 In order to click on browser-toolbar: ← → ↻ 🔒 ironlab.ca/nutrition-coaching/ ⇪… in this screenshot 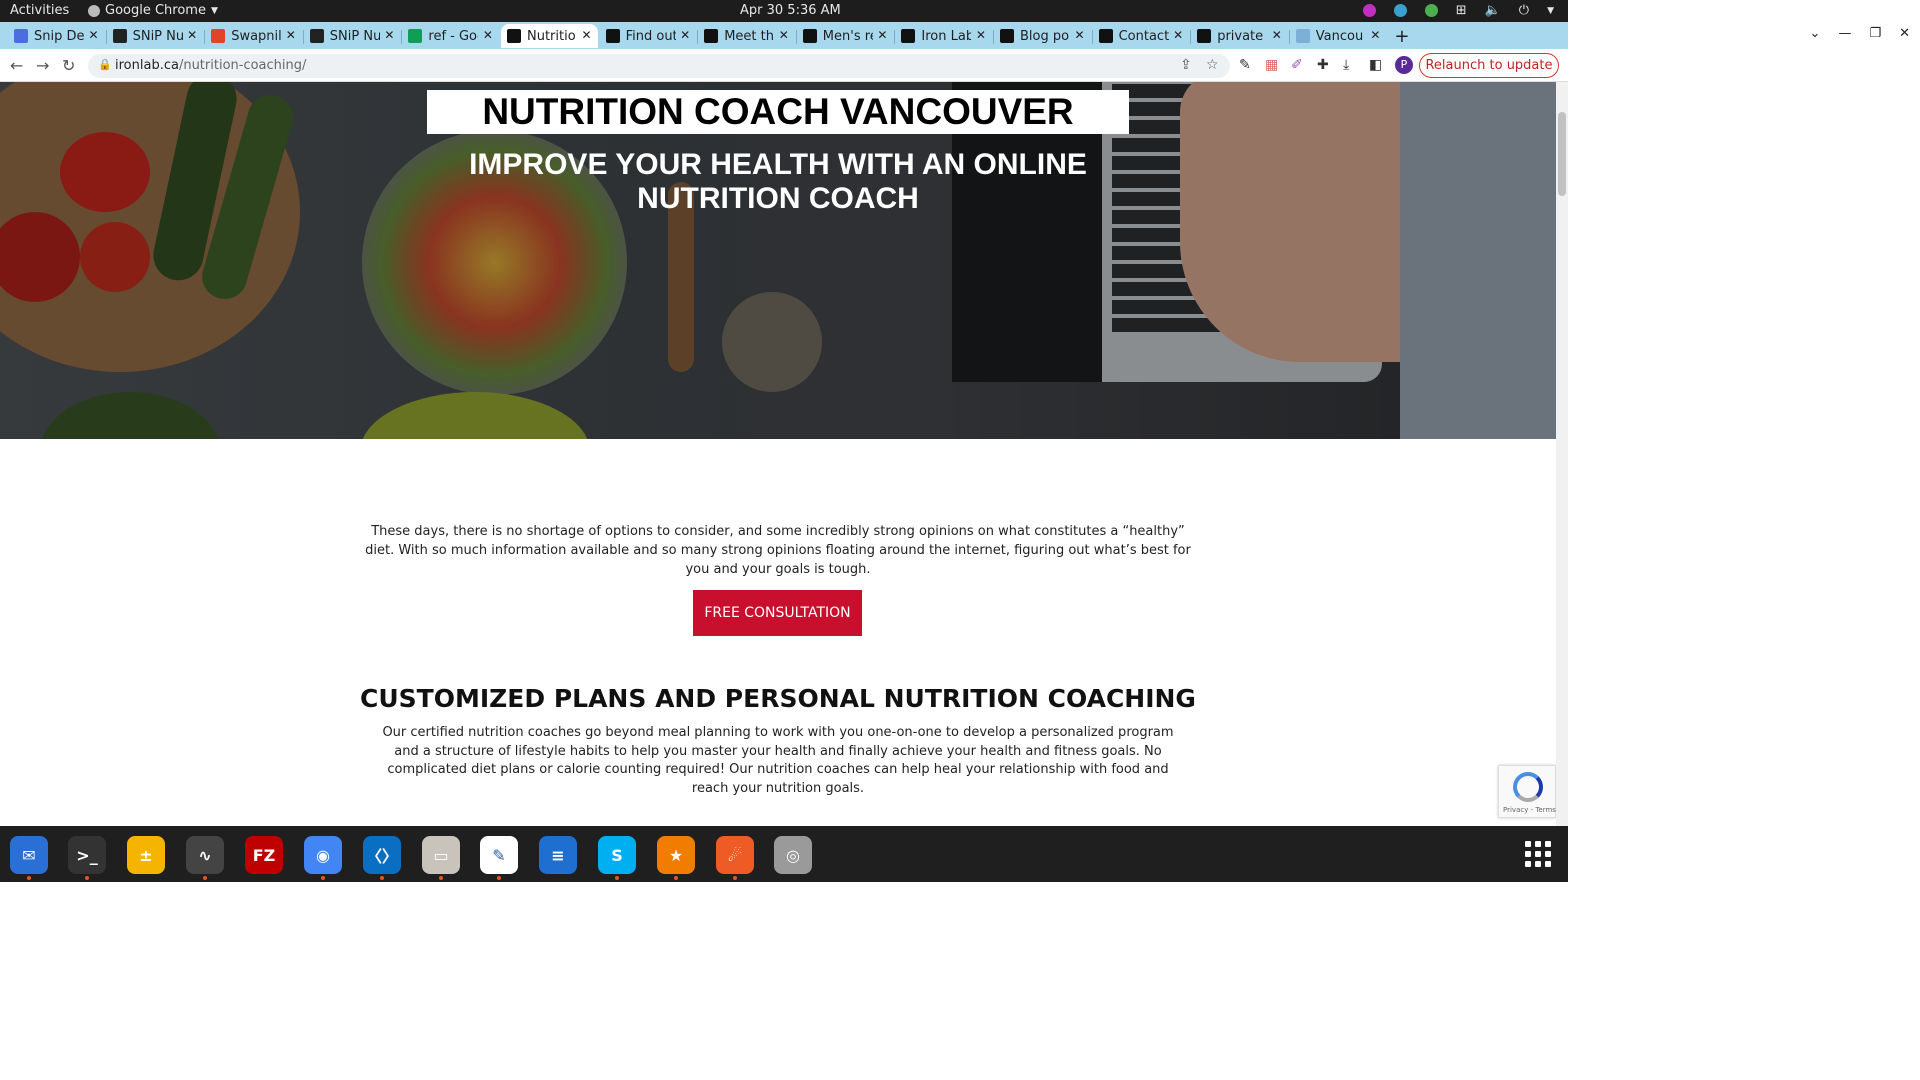, I will do `click(784, 72)`.